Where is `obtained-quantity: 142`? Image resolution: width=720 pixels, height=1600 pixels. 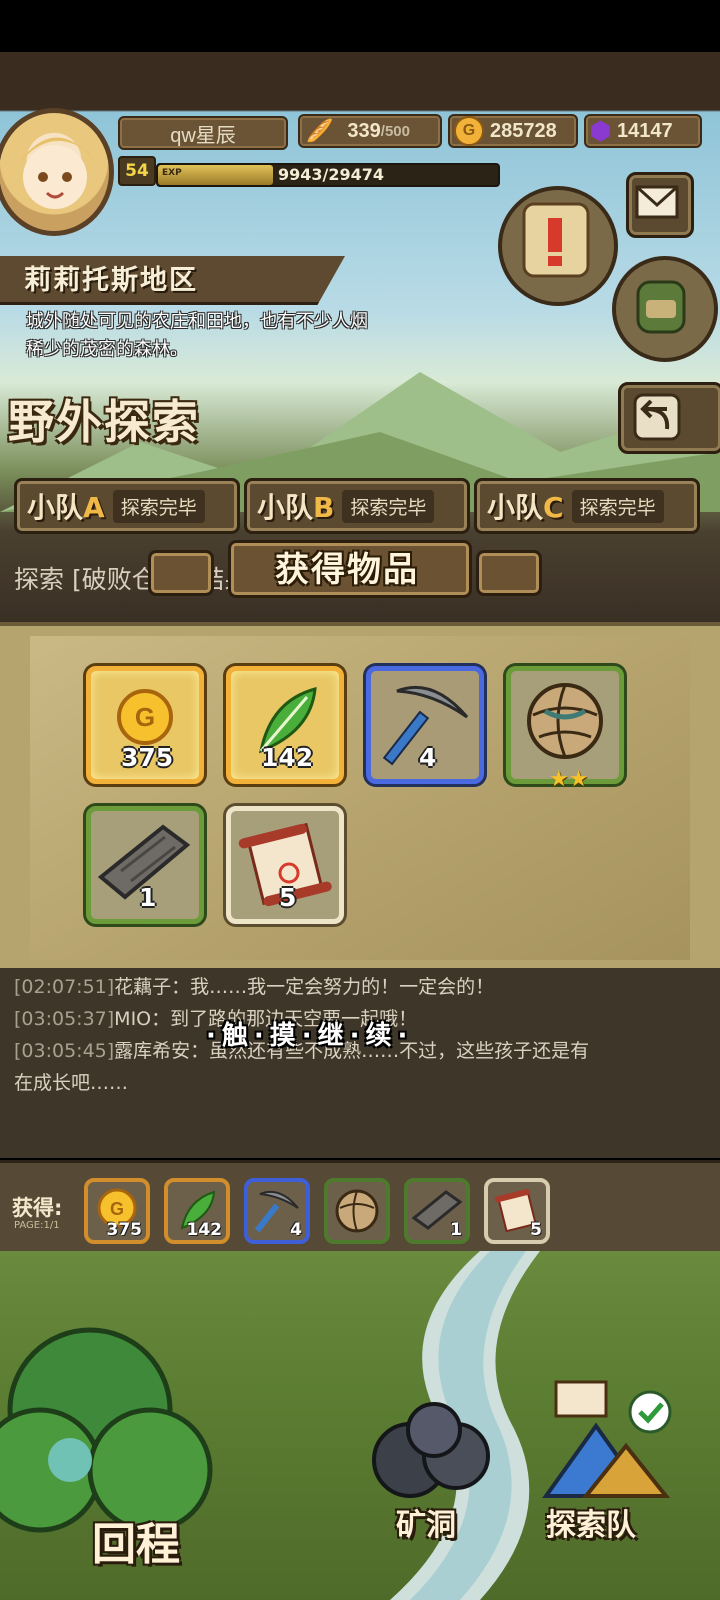
obtained-quantity: 142 is located at coordinates (204, 1230).